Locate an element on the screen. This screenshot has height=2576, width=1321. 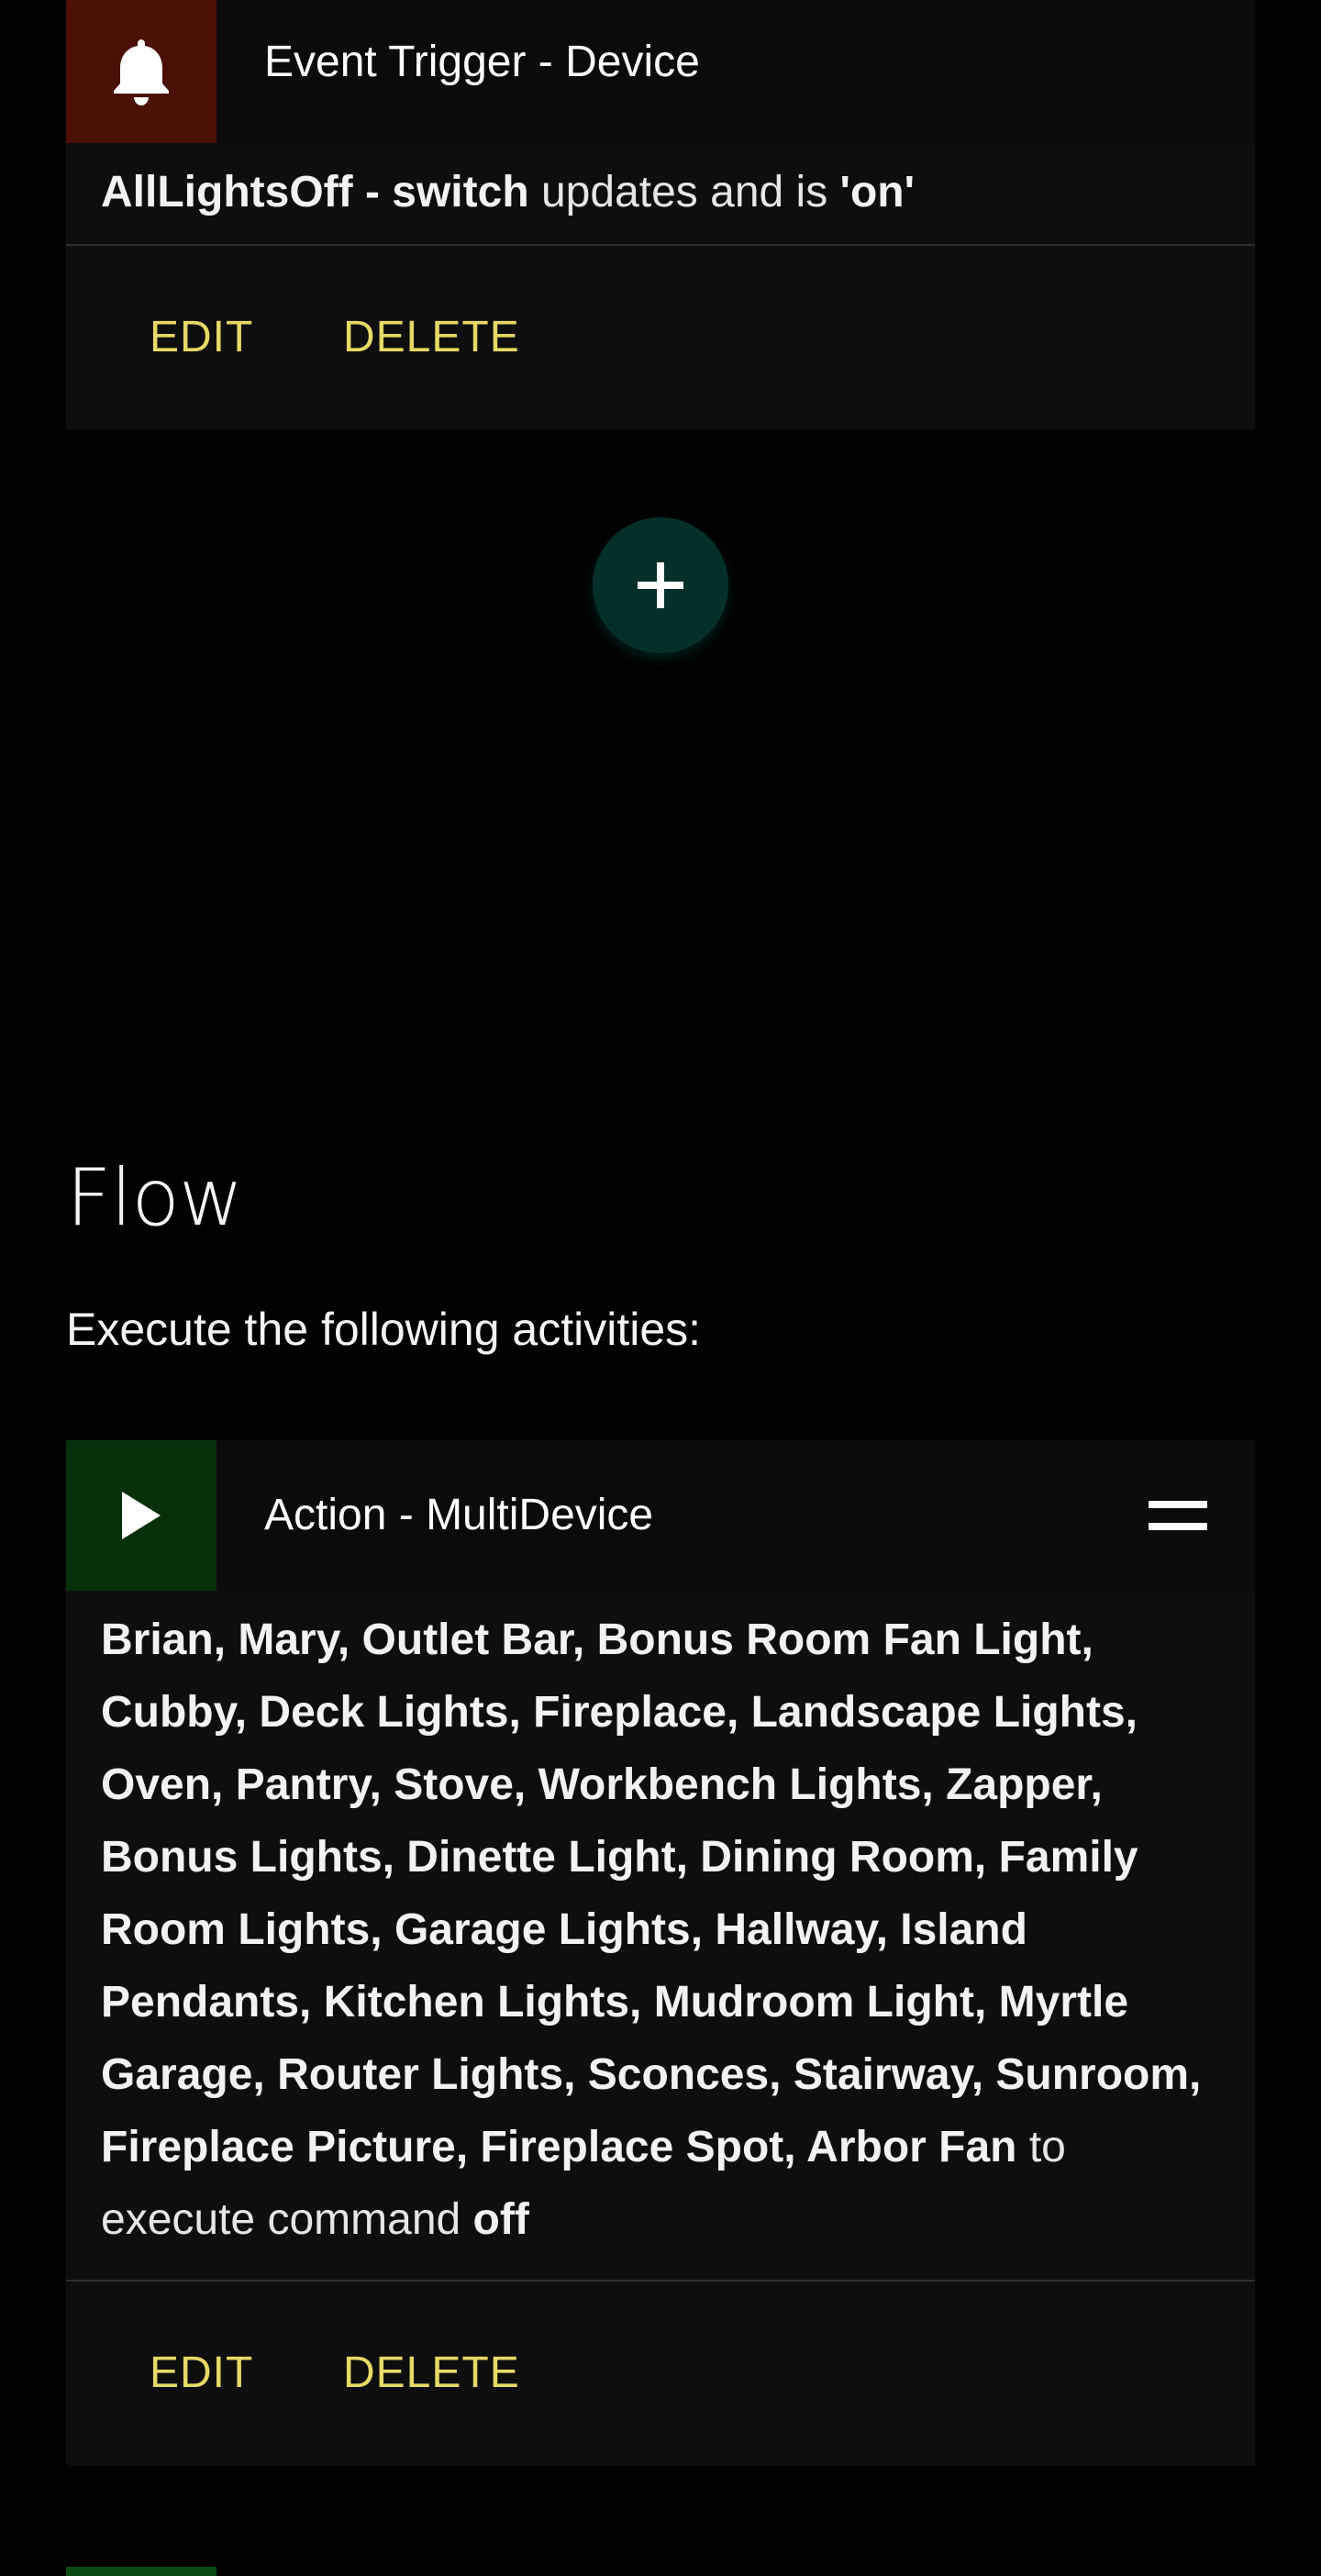
action-card-header: Action - MultiDevice is located at coordinates (660, 1515).